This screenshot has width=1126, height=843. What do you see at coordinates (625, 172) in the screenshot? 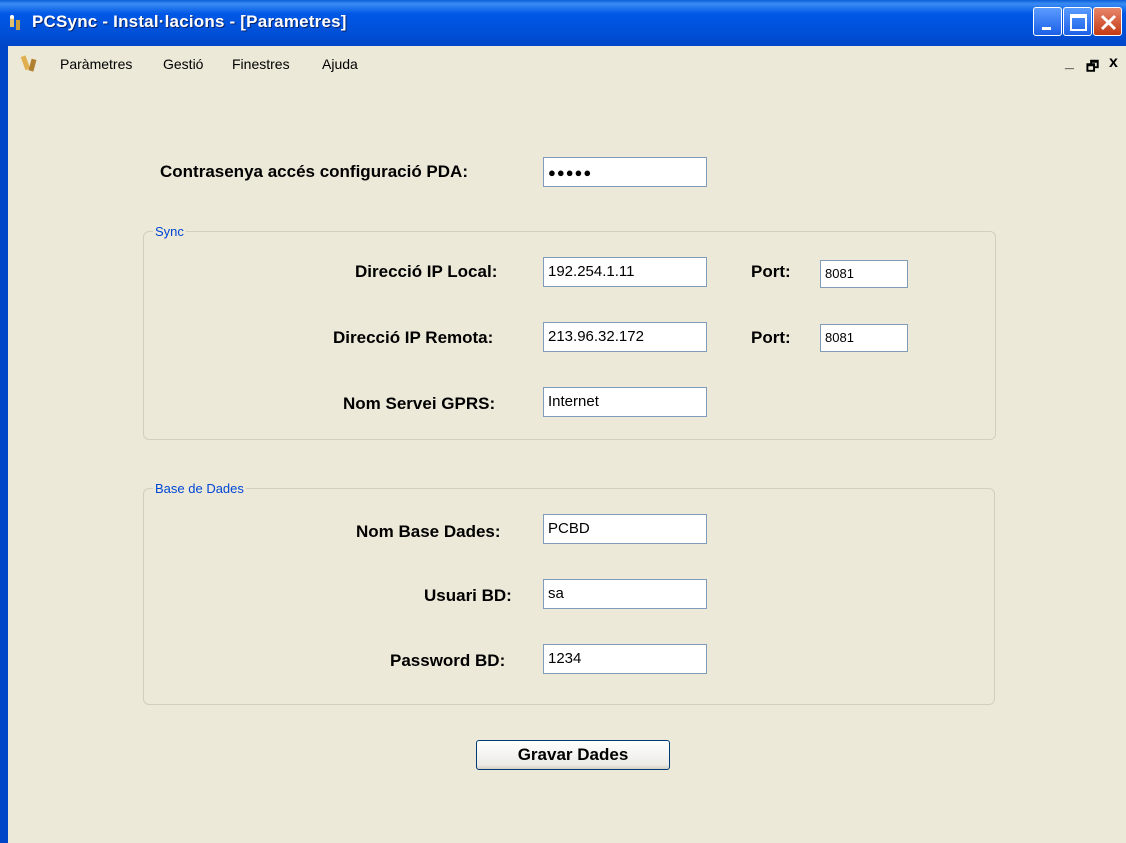
I see `pda-password-field: ●●●●●` at bounding box center [625, 172].